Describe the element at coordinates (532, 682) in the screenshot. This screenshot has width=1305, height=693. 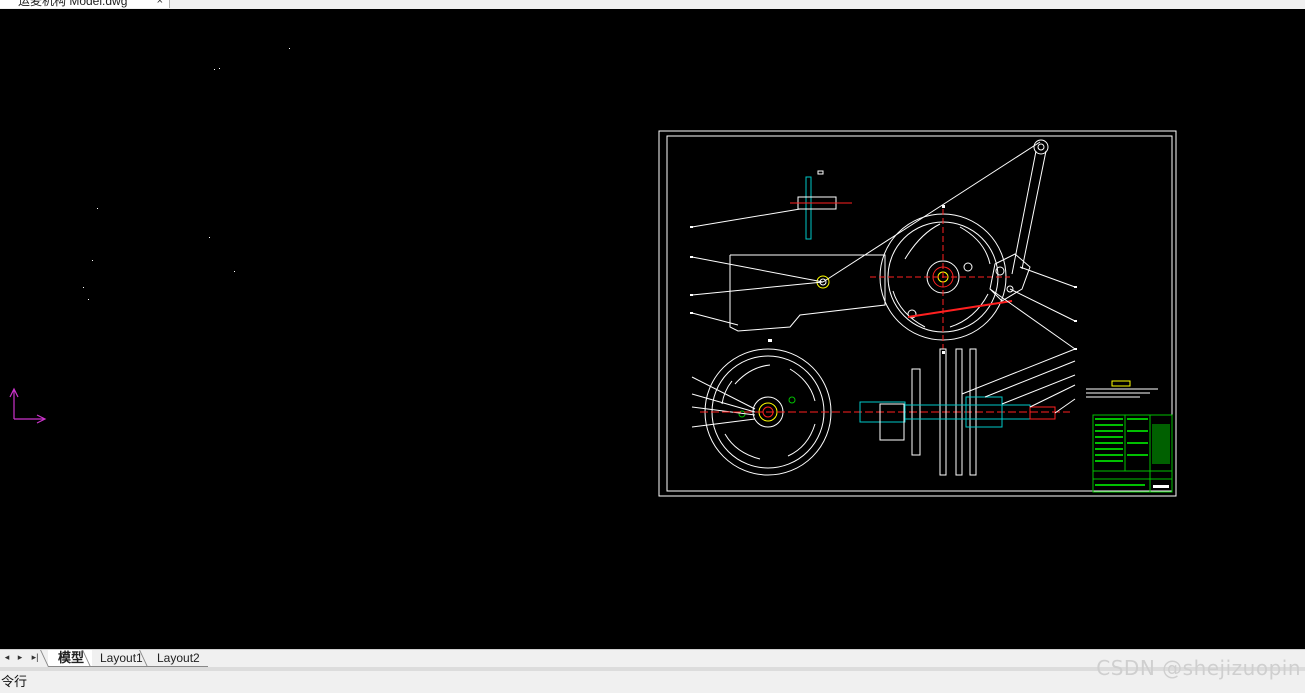
I see `command-input` at that location.